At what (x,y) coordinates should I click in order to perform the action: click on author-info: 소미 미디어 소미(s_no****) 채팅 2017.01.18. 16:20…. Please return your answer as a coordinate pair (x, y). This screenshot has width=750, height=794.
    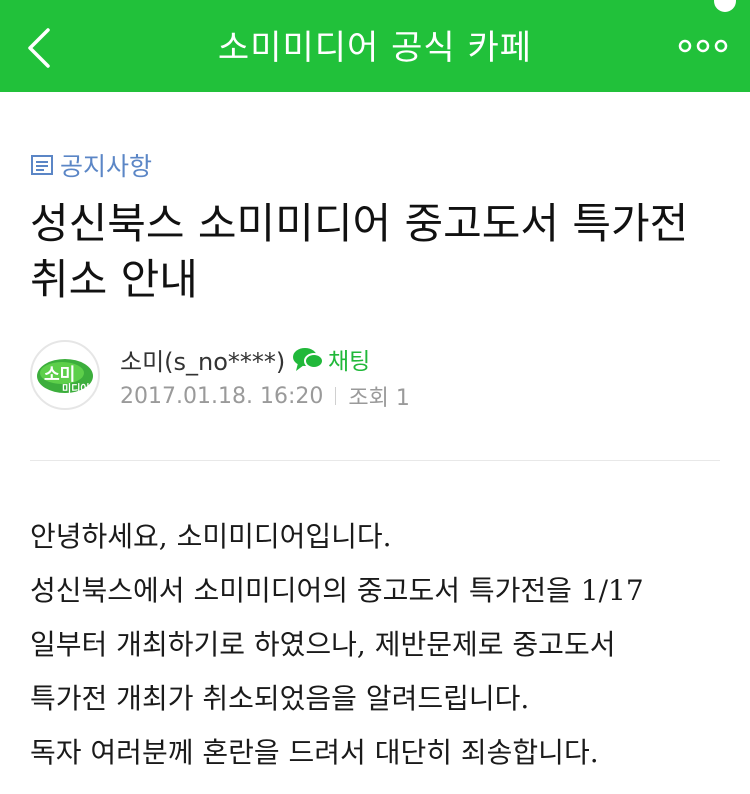
    Looking at the image, I should click on (375, 376).